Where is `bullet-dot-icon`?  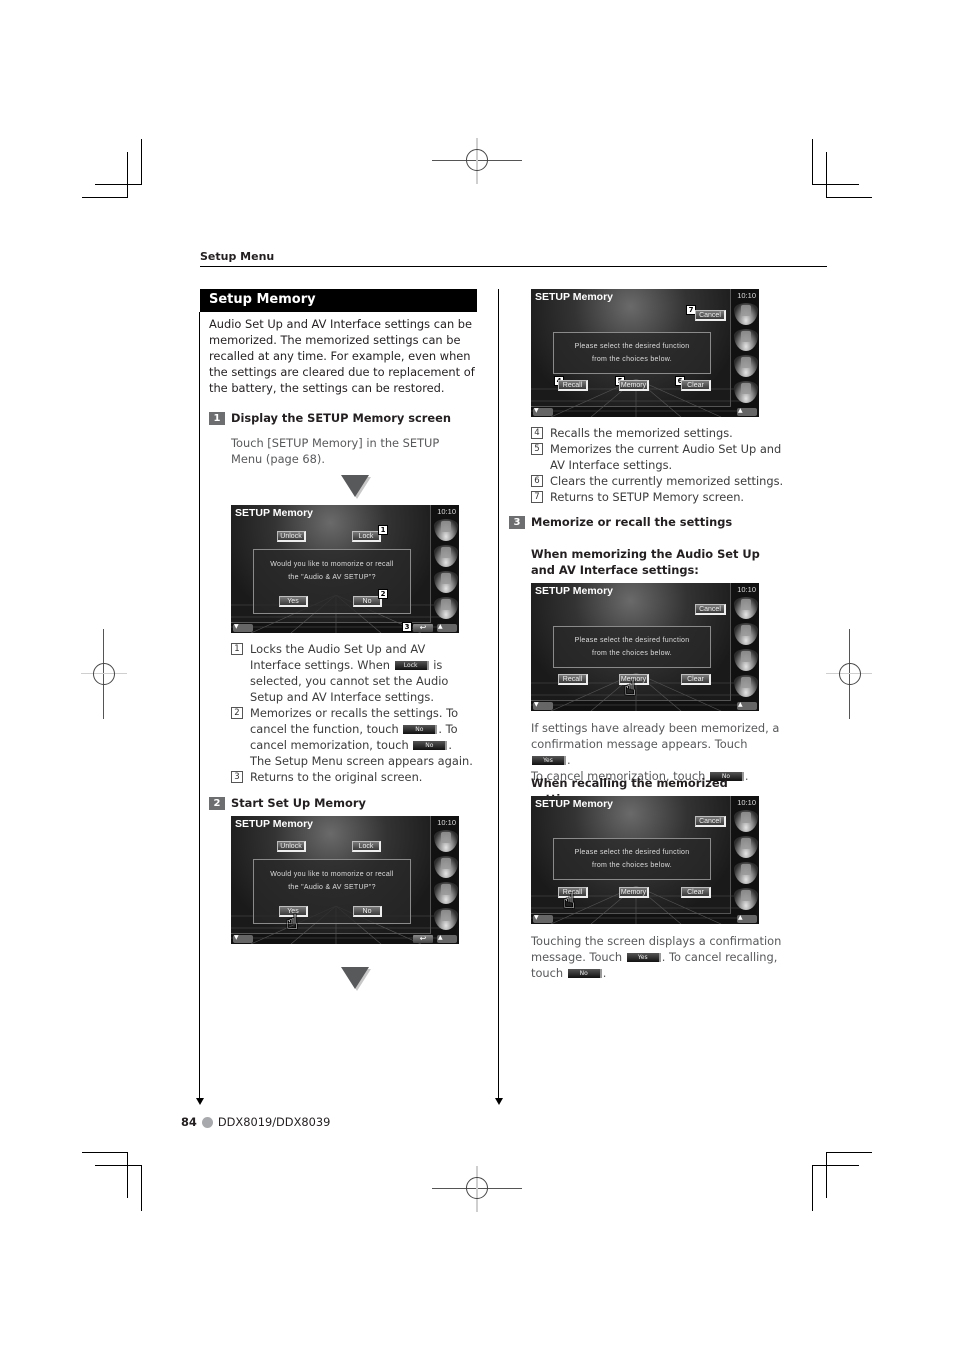
bullet-dot-icon is located at coordinates (207, 1122).